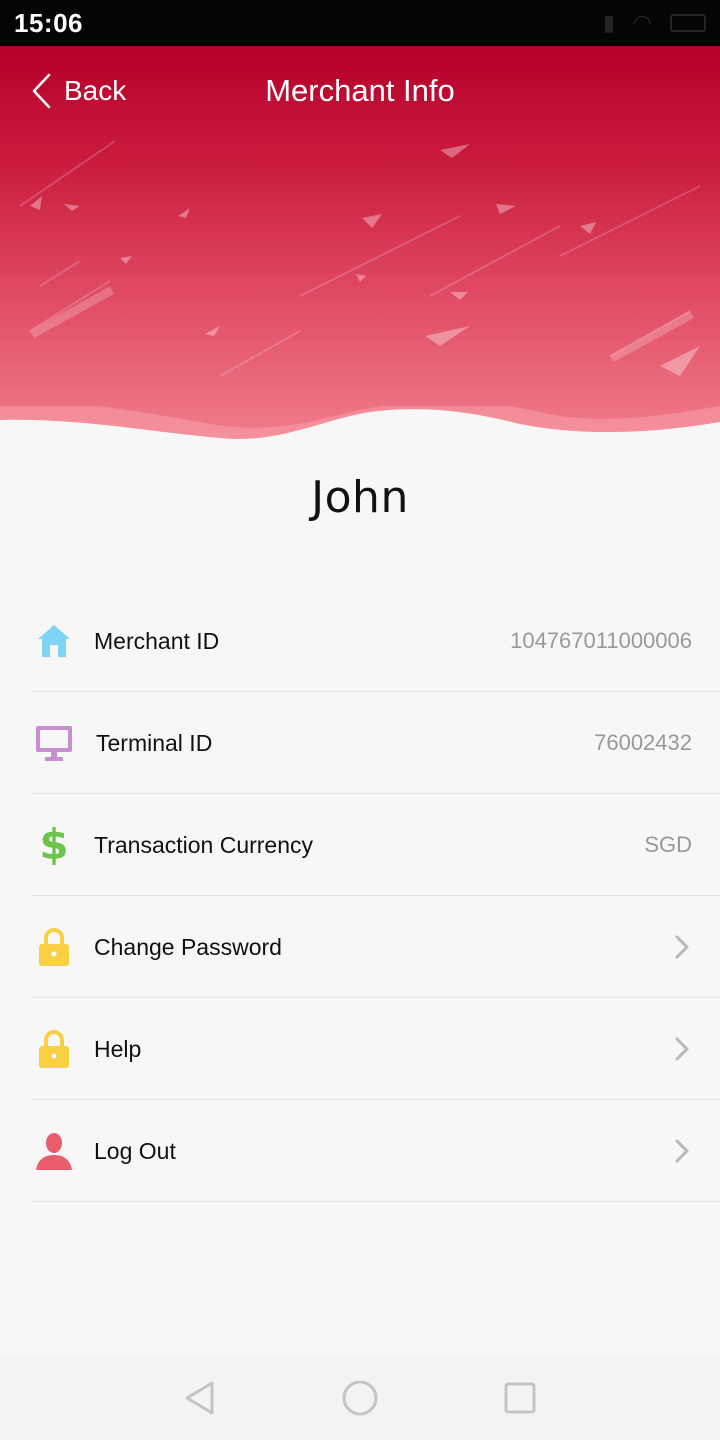 The width and height of the screenshot is (720, 1440). Describe the element at coordinates (54, 844) in the screenshot. I see `dollar-icon: $` at that location.